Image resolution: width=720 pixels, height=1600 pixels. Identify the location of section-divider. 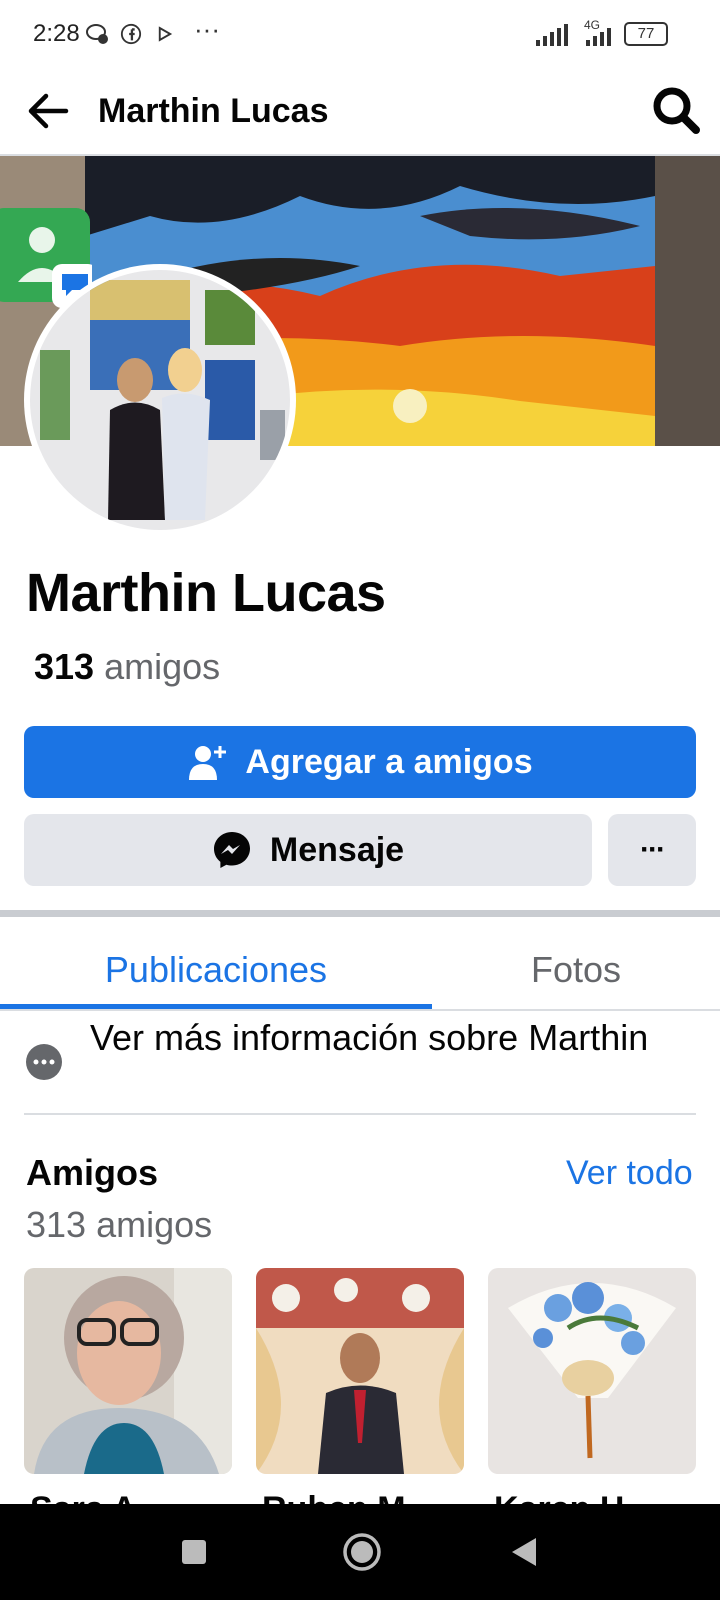
(360, 913).